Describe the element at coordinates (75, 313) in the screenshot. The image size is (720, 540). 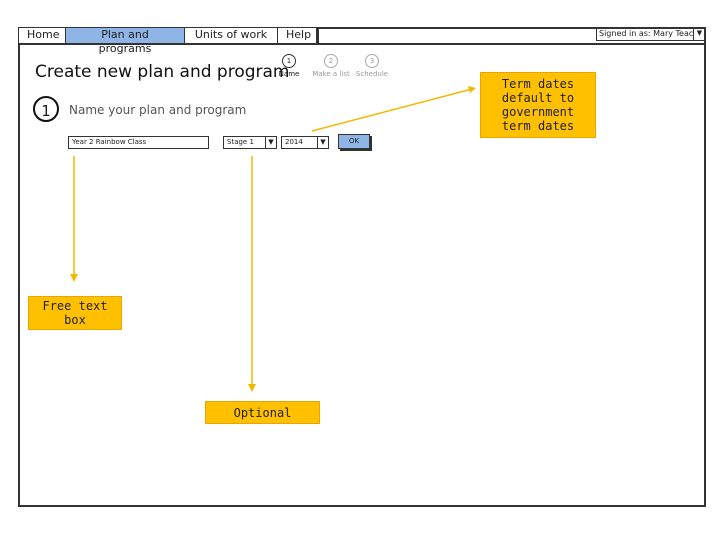
I see `annotation-free-text: Free text box` at that location.